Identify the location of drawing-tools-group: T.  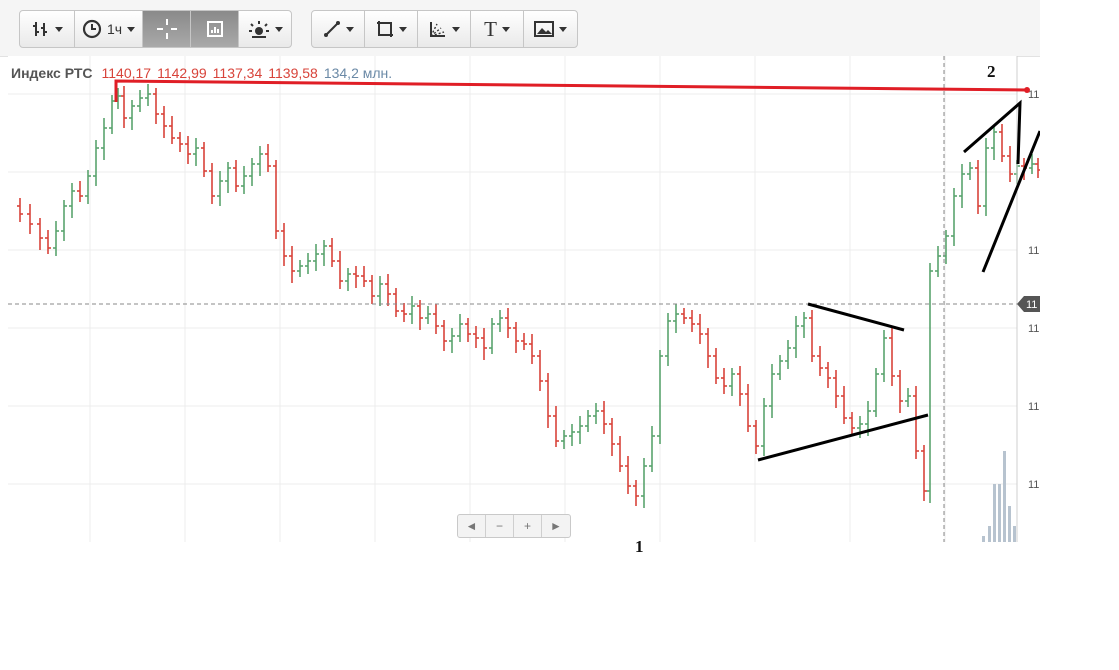
(444, 29).